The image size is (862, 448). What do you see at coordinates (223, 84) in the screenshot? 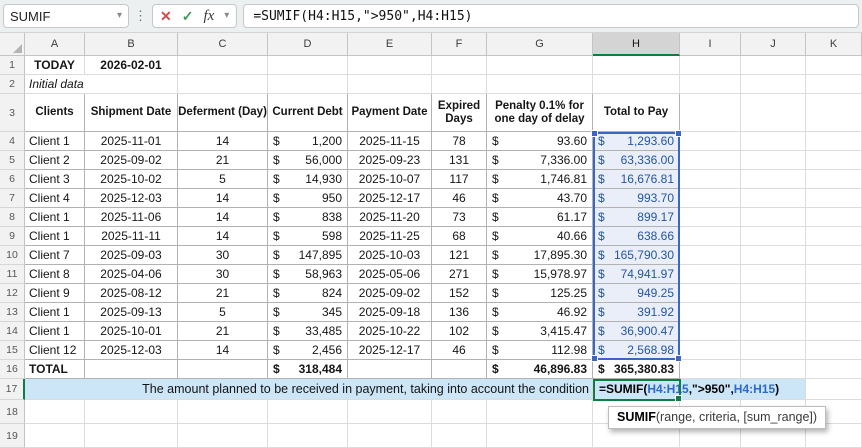
I see `cell-C2` at bounding box center [223, 84].